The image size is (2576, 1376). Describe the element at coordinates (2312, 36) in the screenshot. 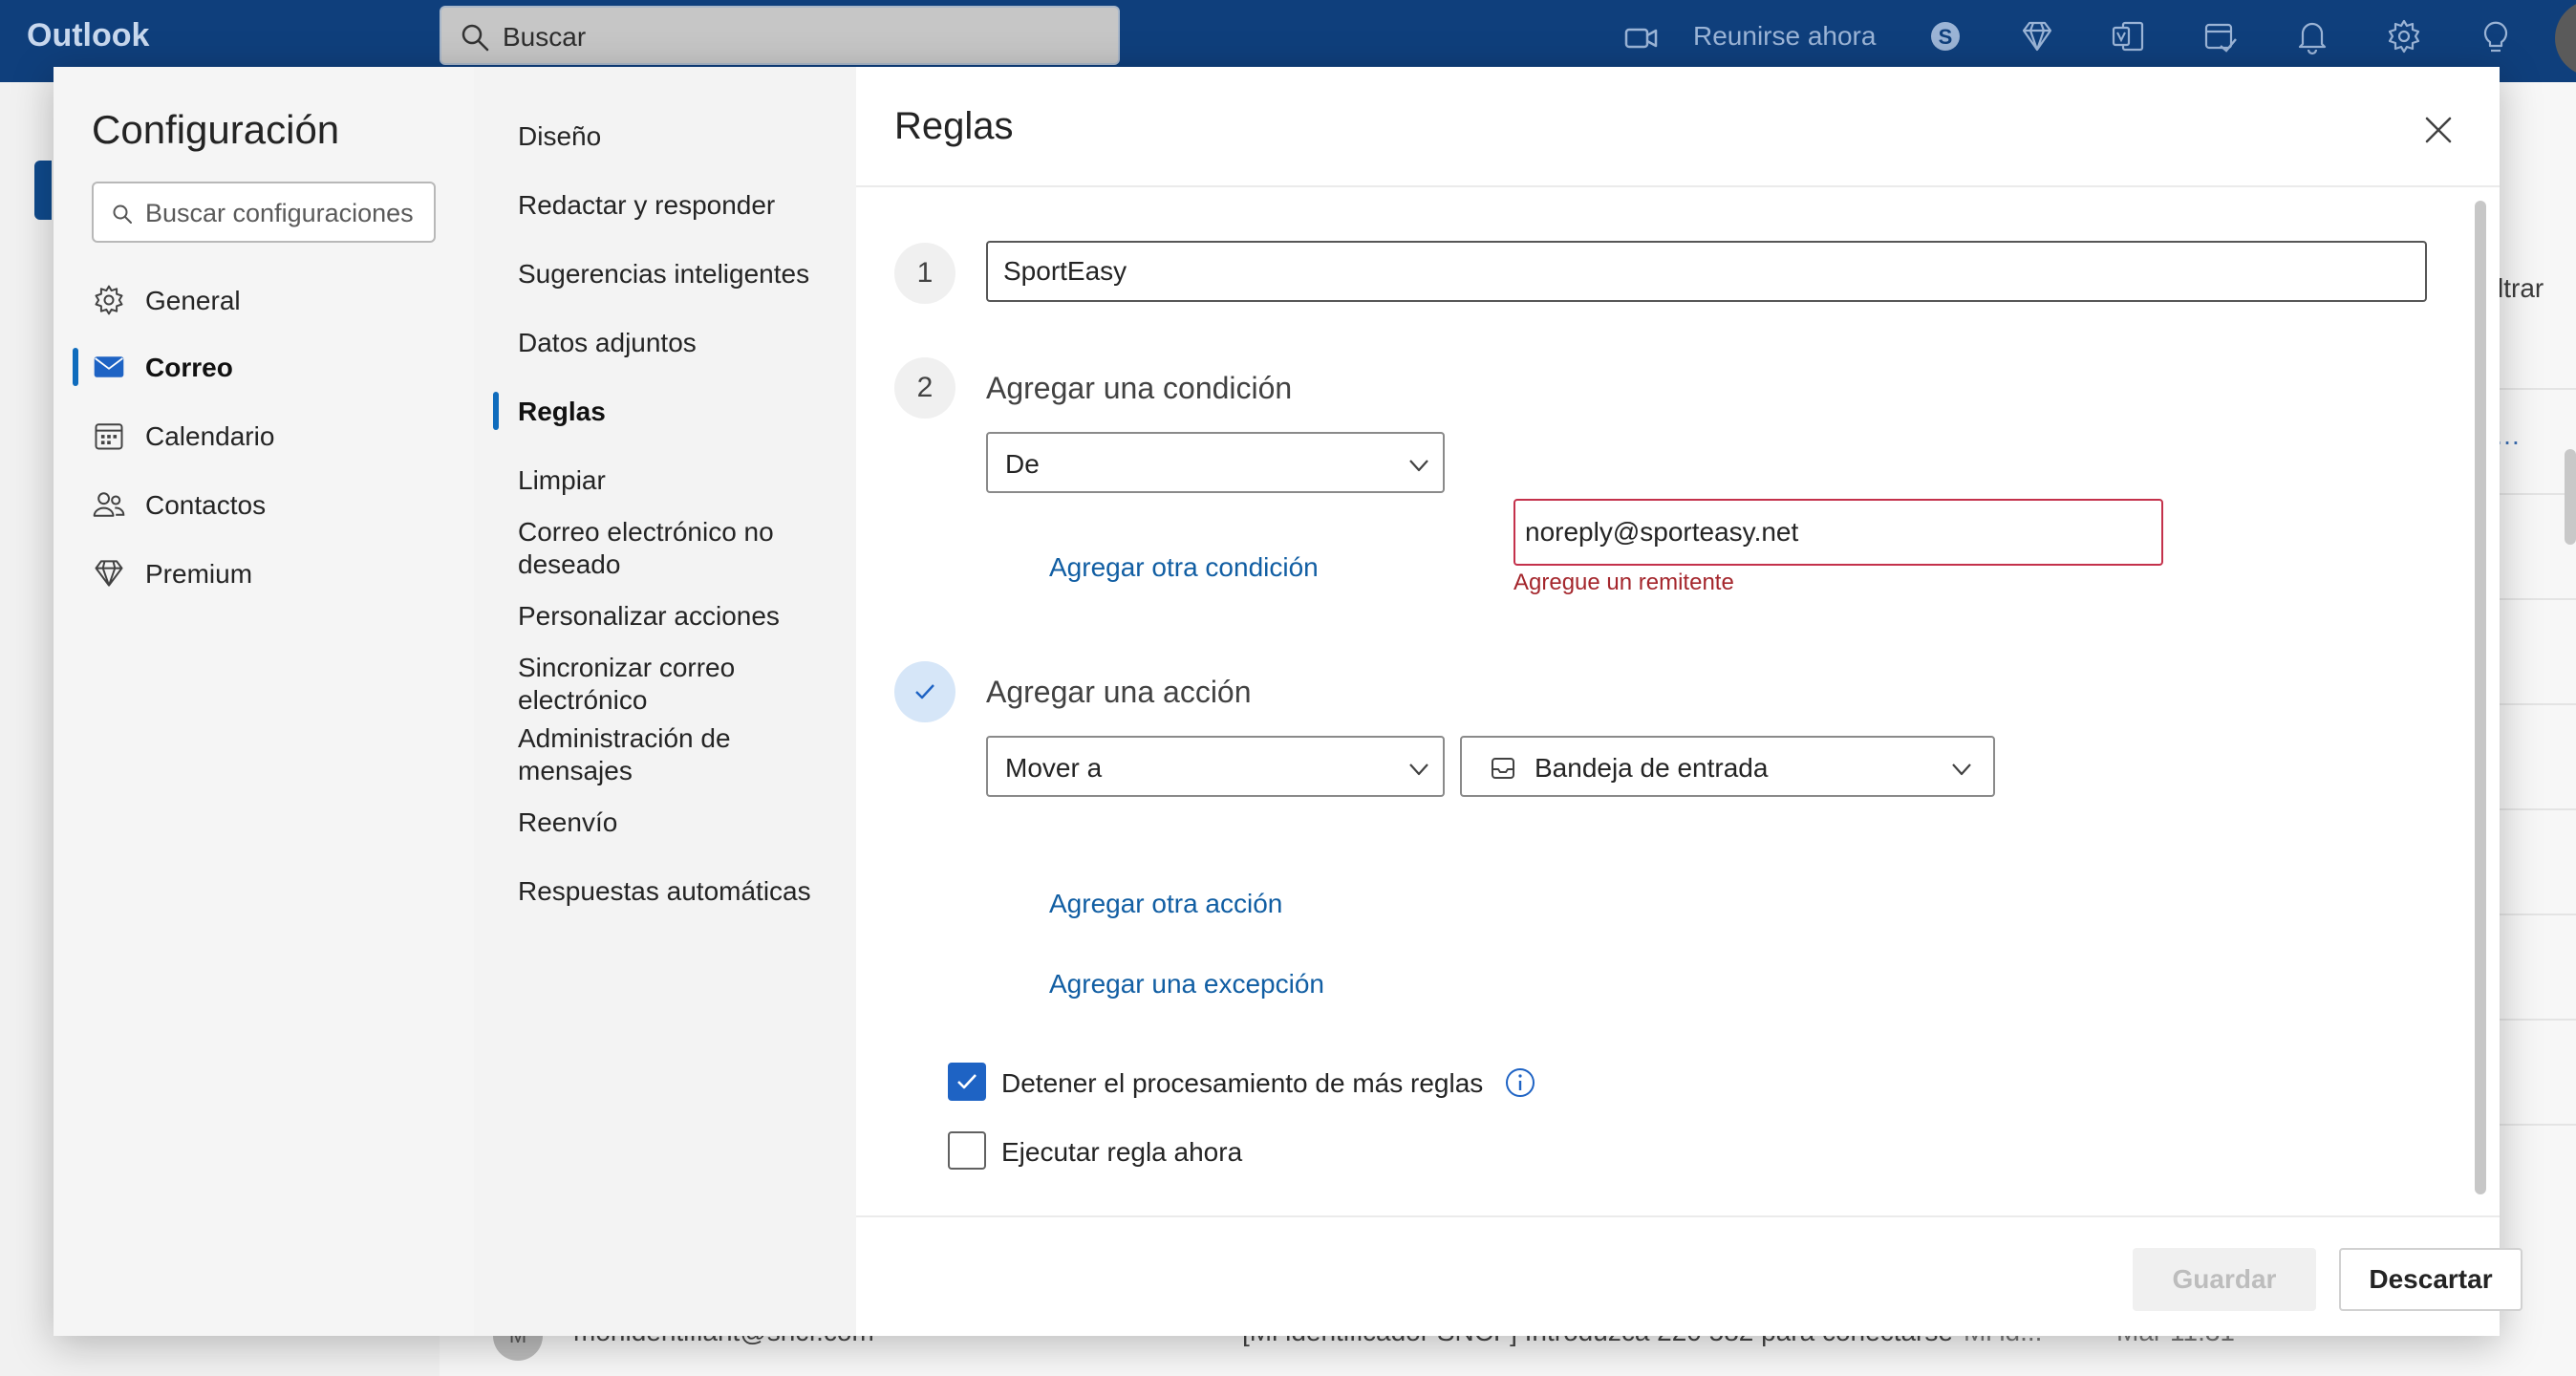

I see `bell-icon` at that location.